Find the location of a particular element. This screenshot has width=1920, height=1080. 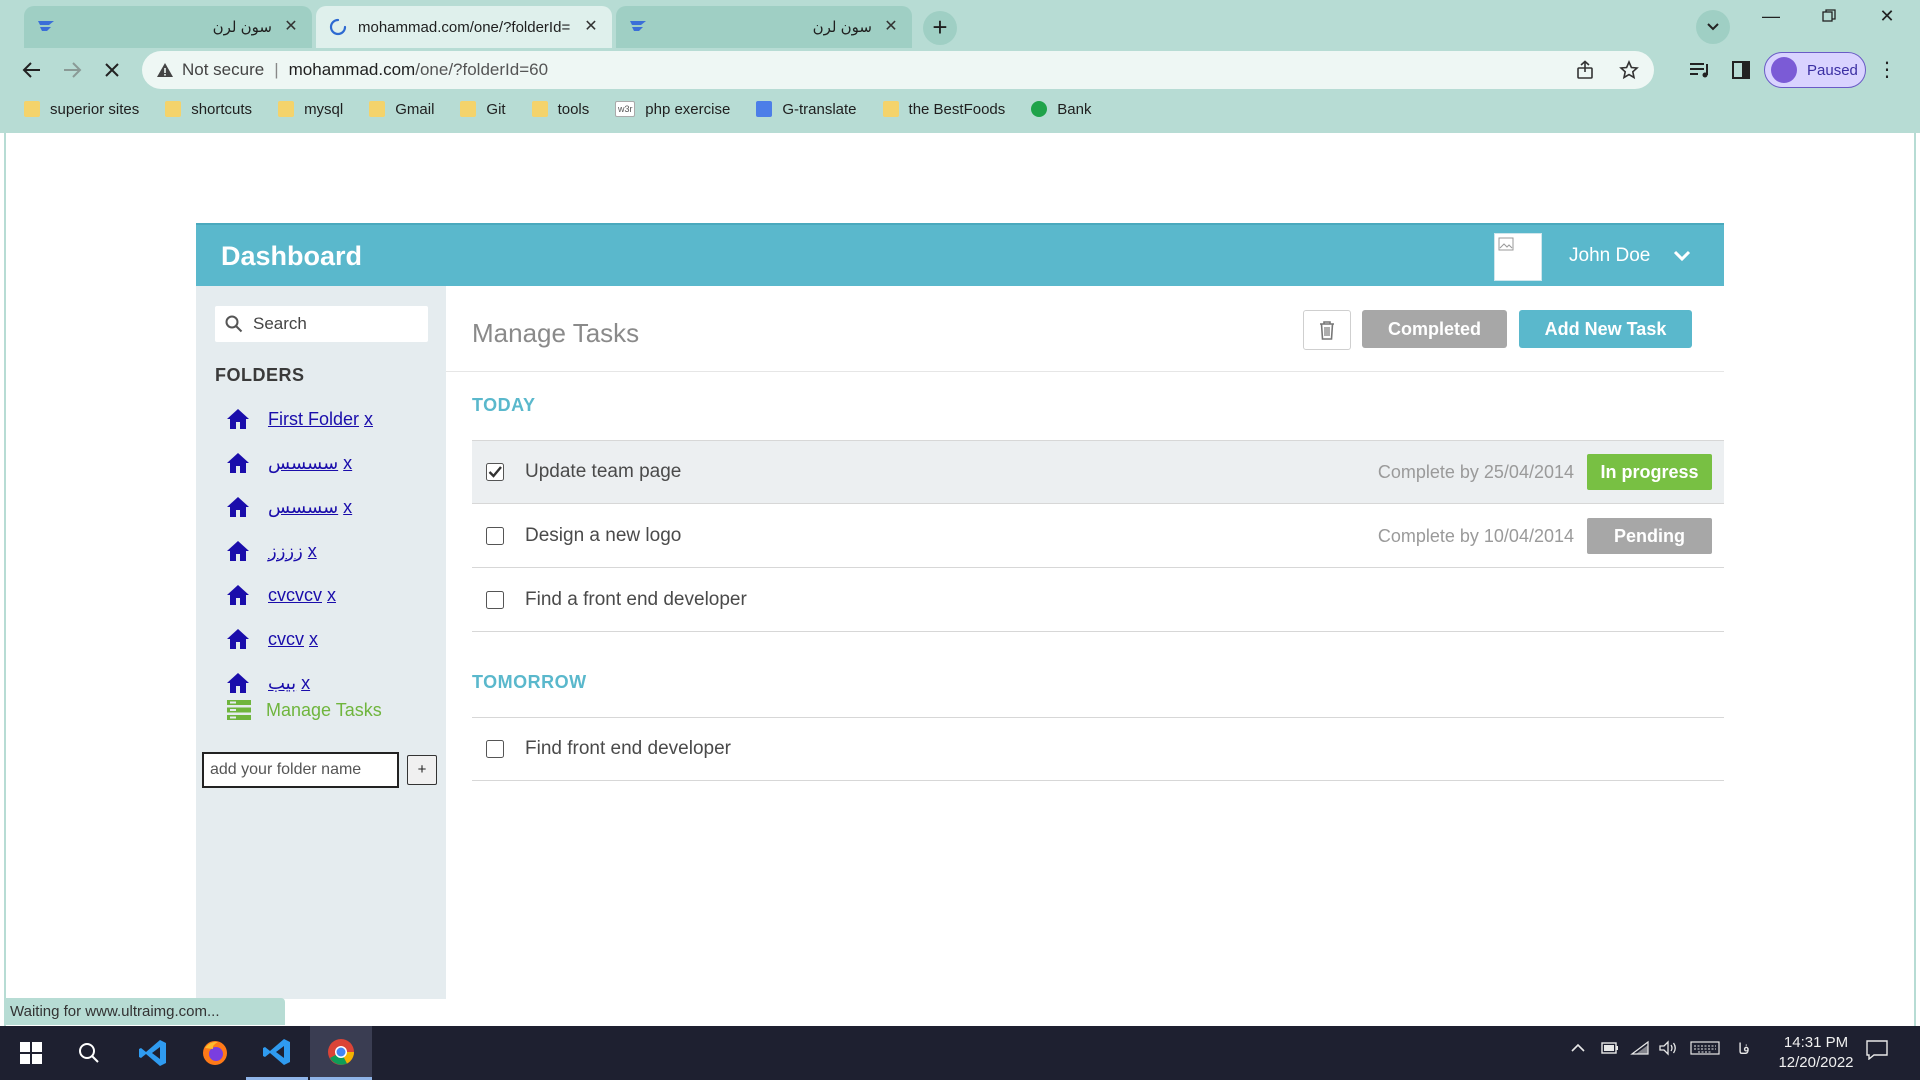

security-label: Not secure is located at coordinates (223, 70).